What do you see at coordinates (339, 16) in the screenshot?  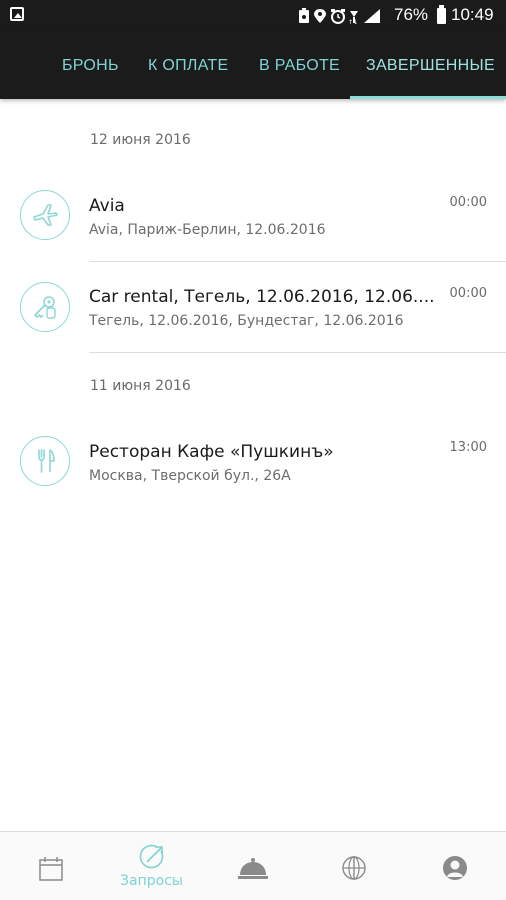 I see `status-icons: ↑↓` at bounding box center [339, 16].